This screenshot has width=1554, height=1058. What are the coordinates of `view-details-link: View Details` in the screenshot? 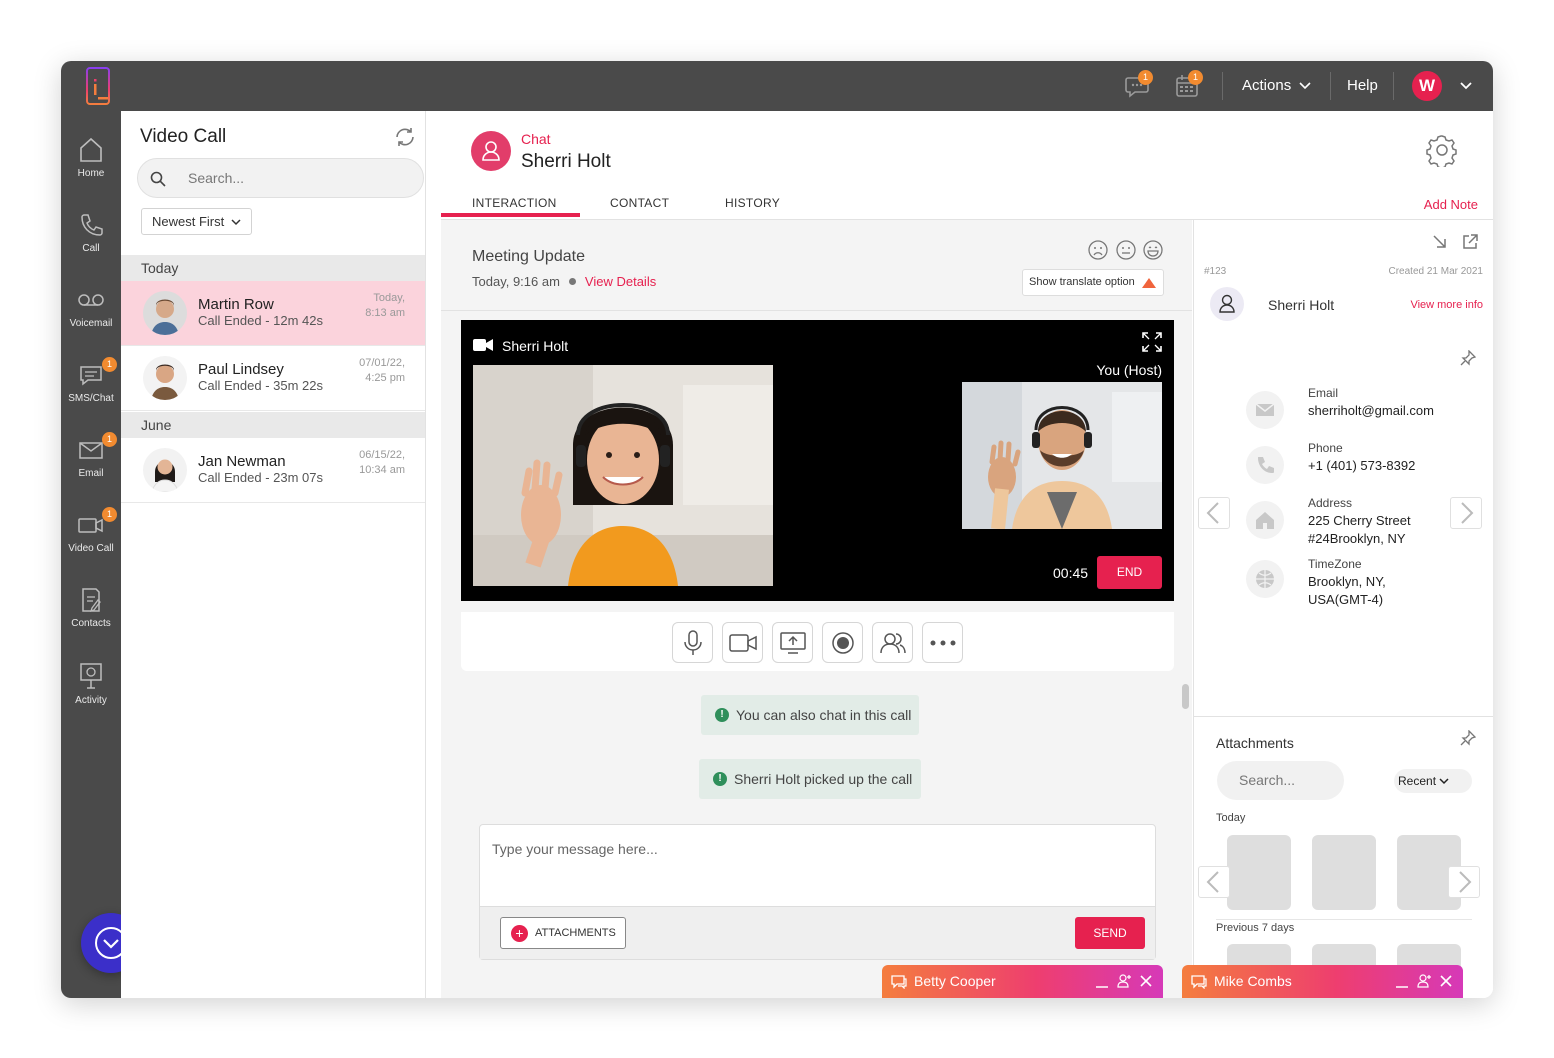 It's located at (620, 281).